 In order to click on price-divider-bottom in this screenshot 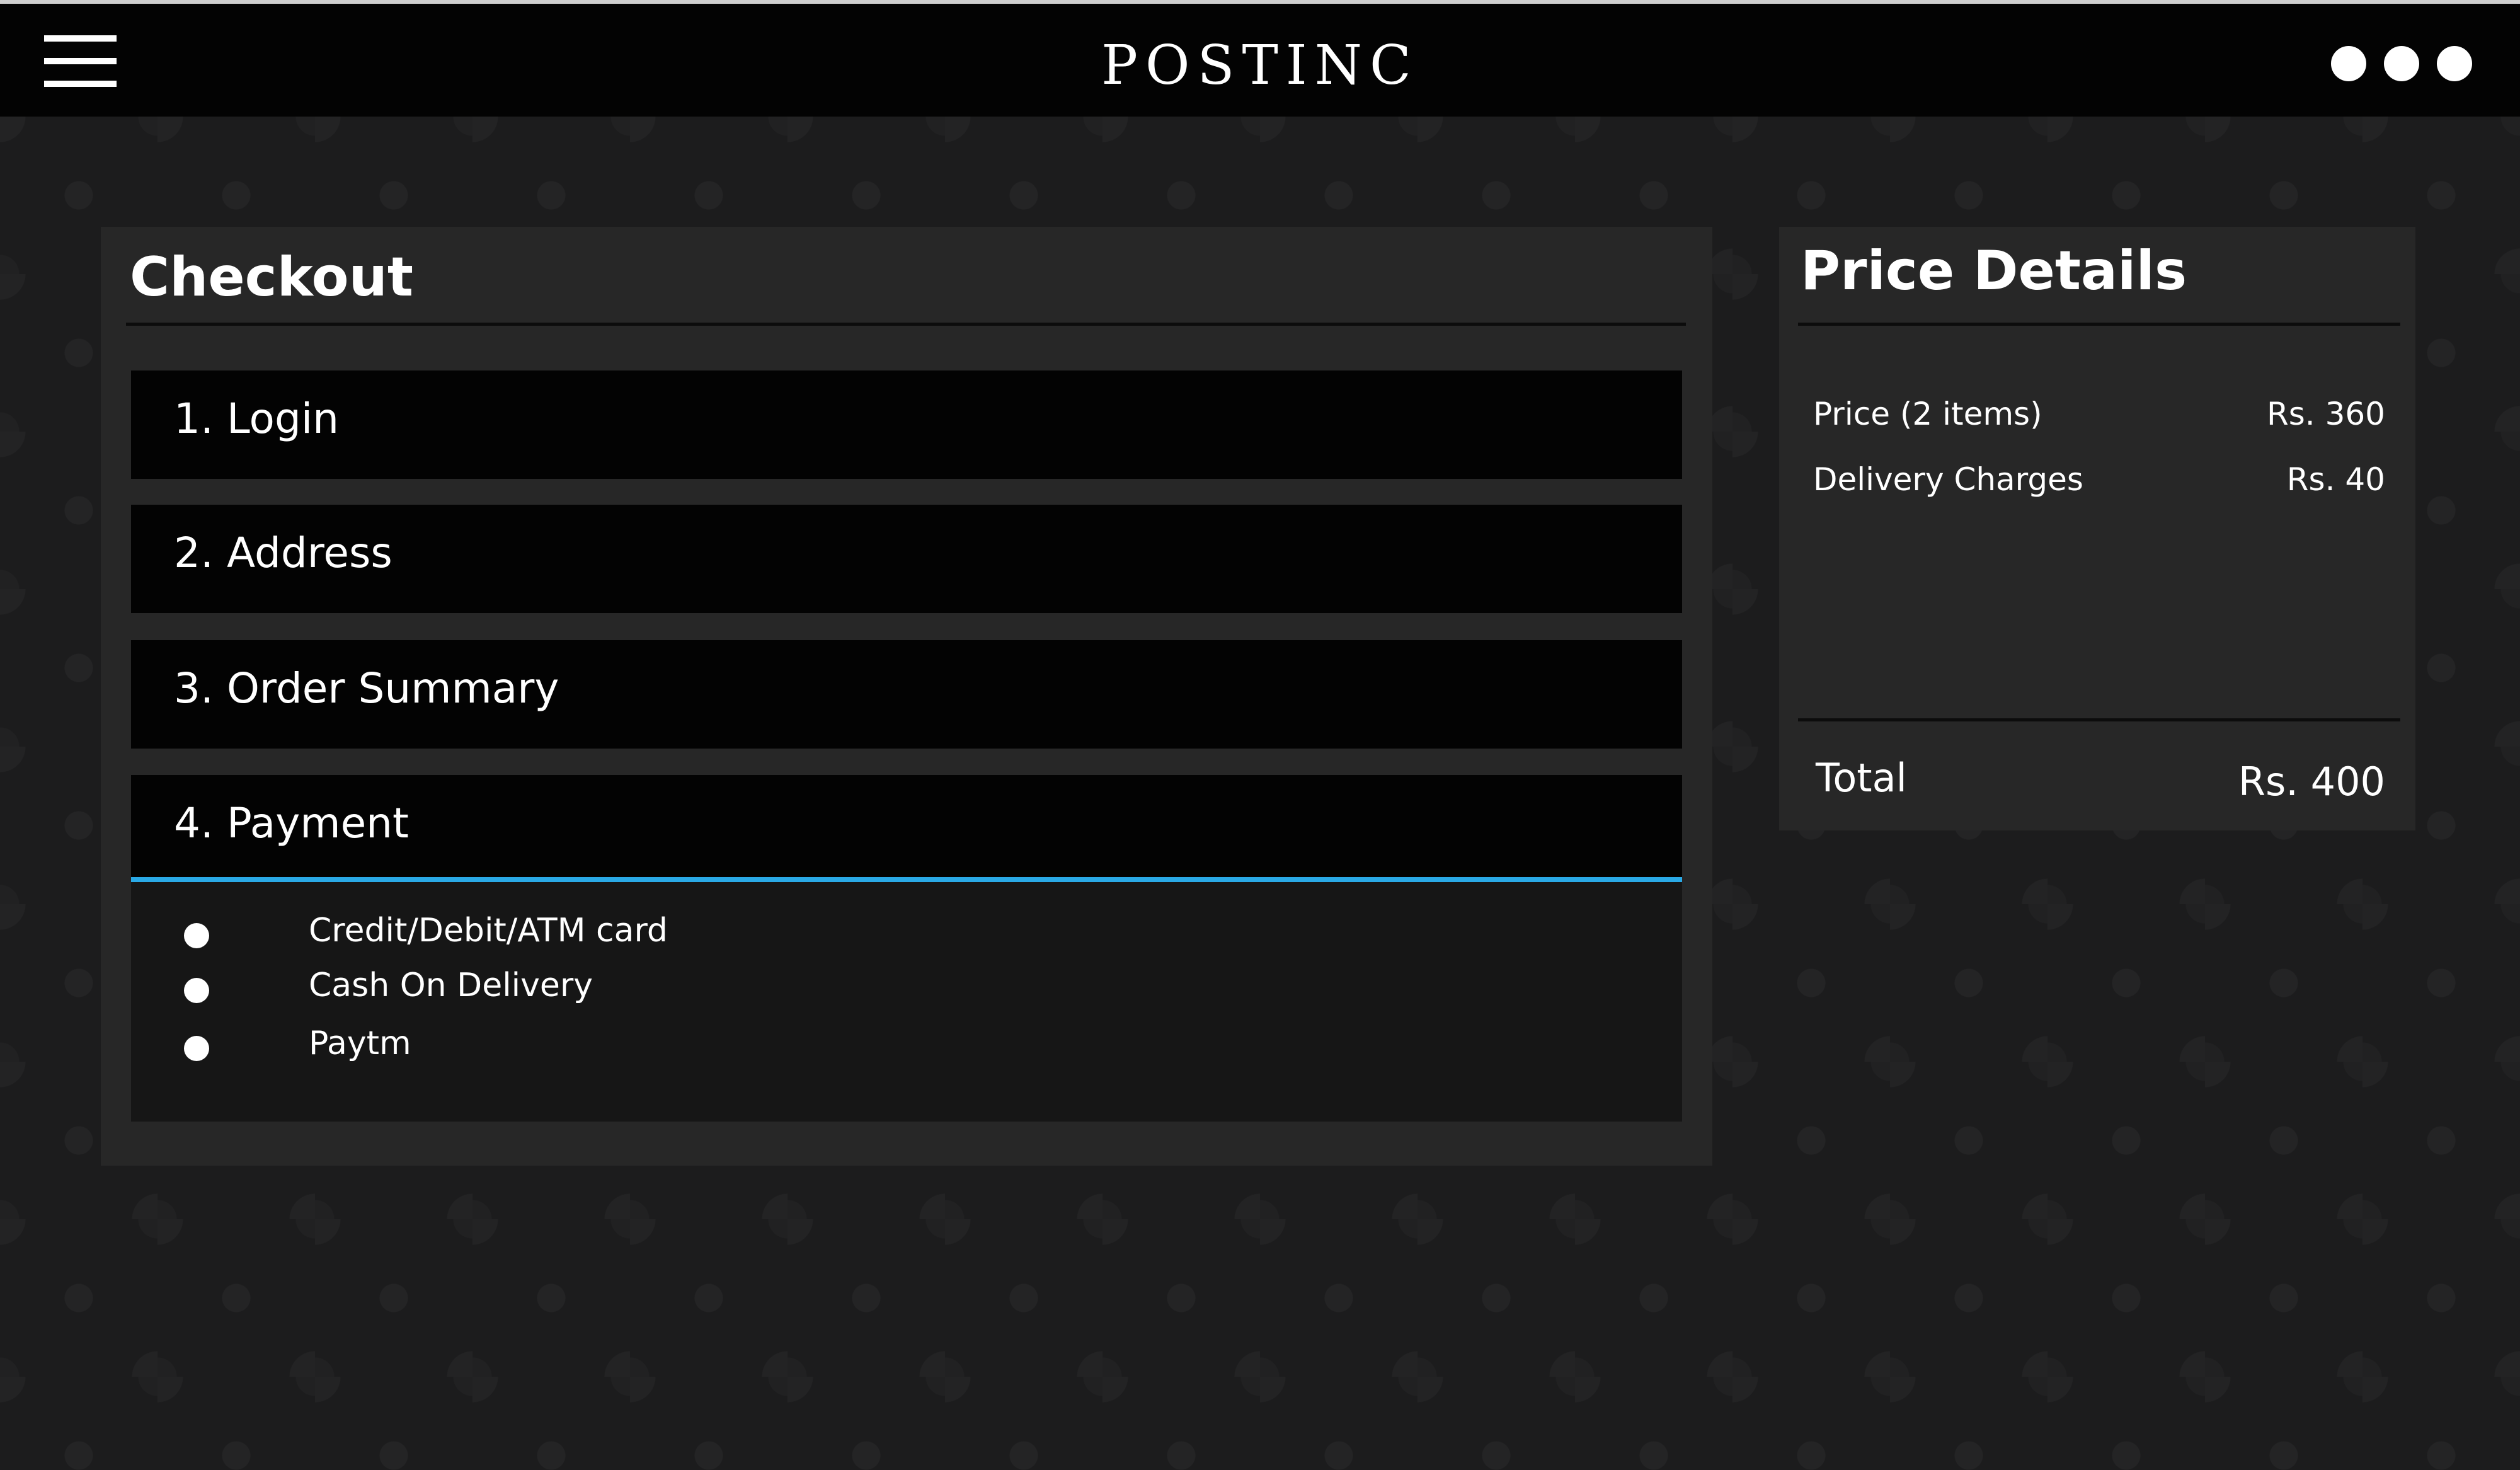, I will do `click(2099, 719)`.